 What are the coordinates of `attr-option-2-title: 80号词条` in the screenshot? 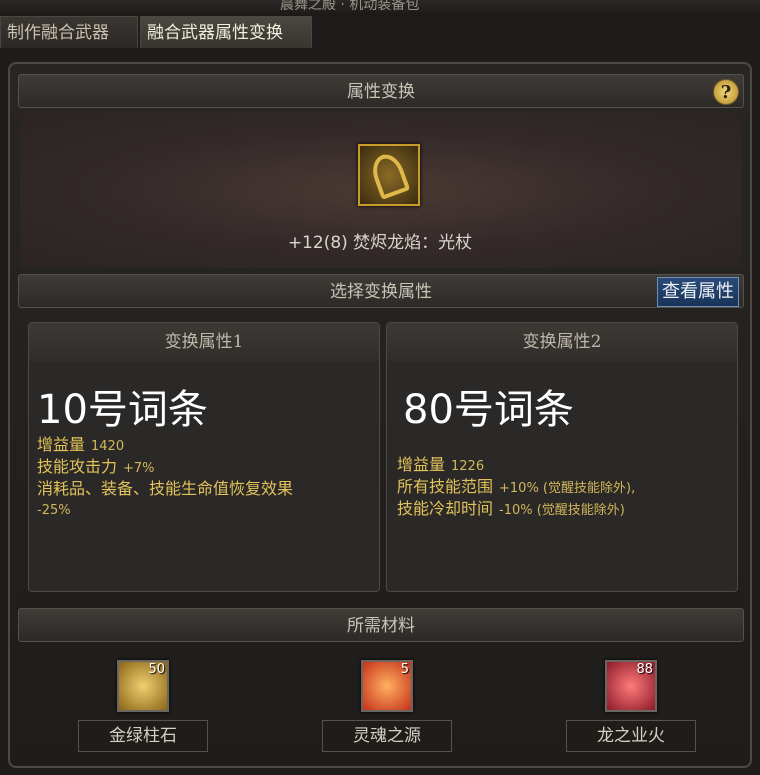 It's located at (488, 410).